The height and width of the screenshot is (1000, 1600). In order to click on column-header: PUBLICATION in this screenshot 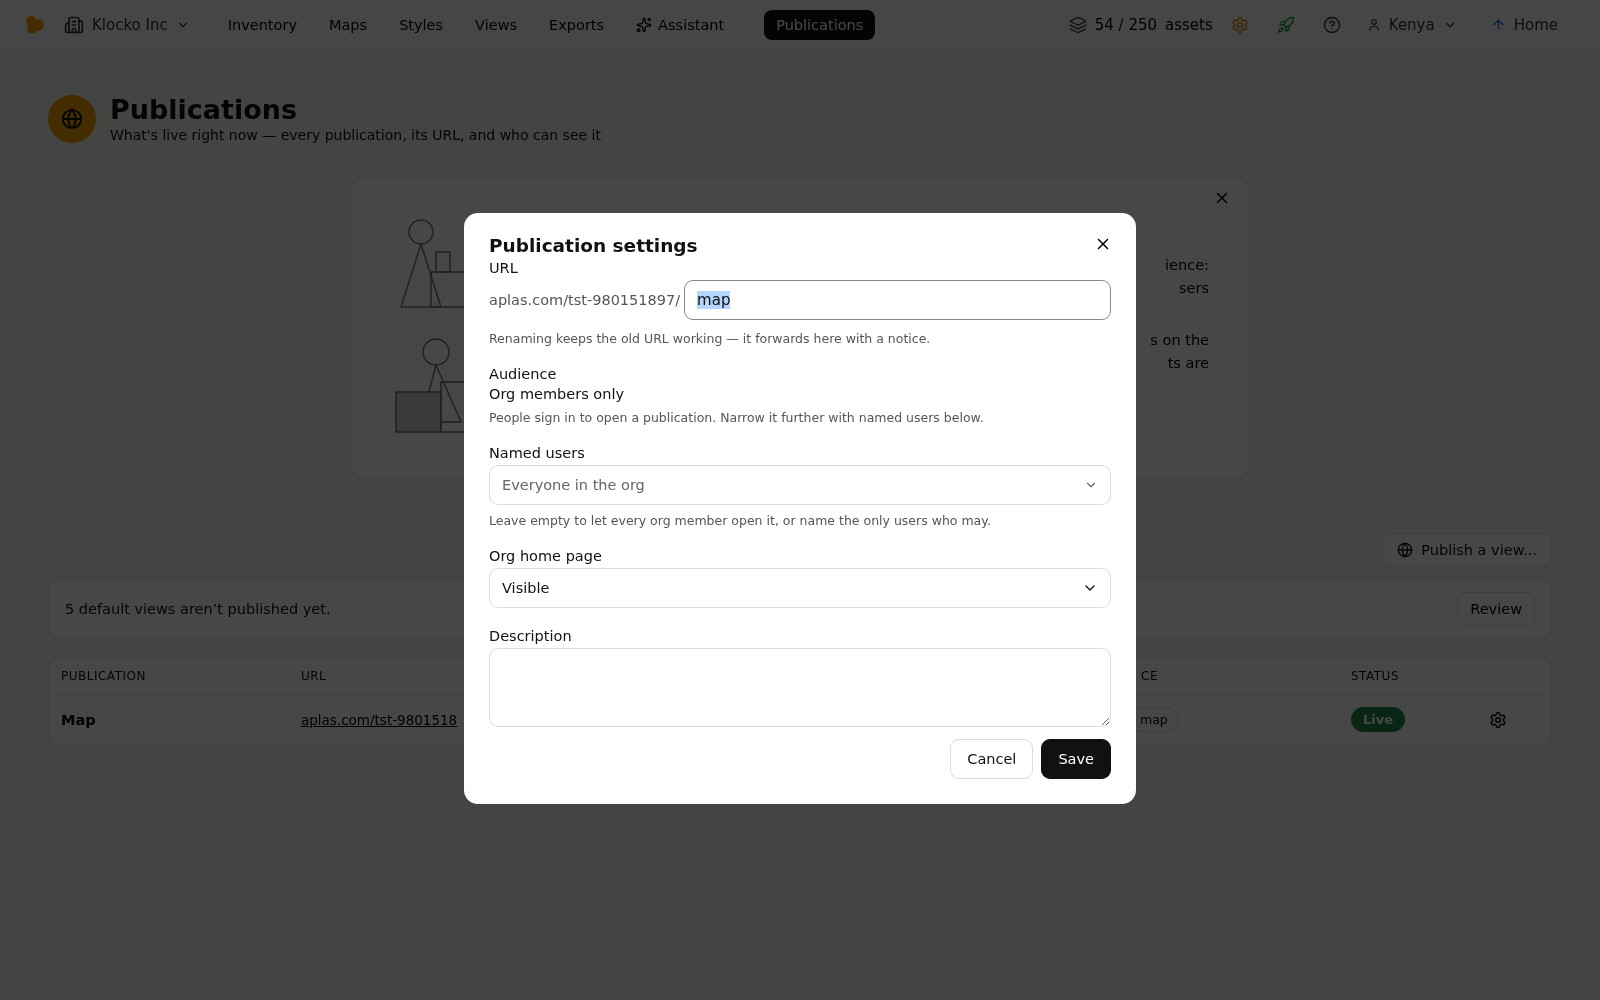, I will do `click(104, 676)`.